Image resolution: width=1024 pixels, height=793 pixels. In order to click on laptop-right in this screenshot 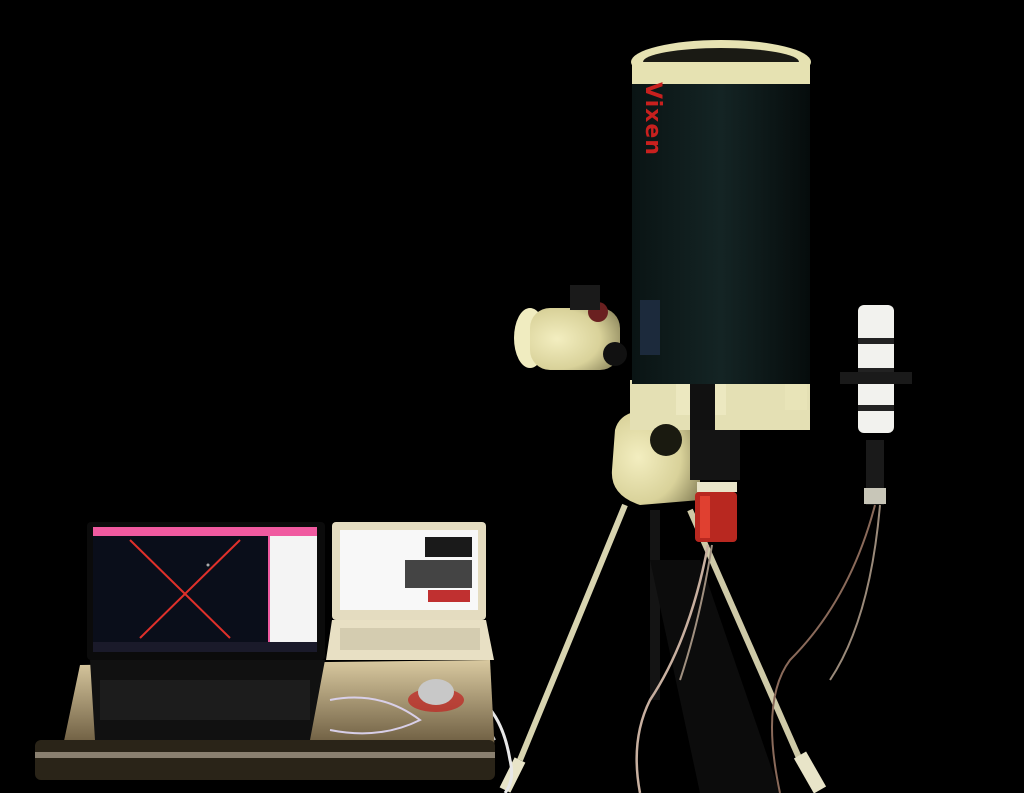, I will do `click(410, 591)`.